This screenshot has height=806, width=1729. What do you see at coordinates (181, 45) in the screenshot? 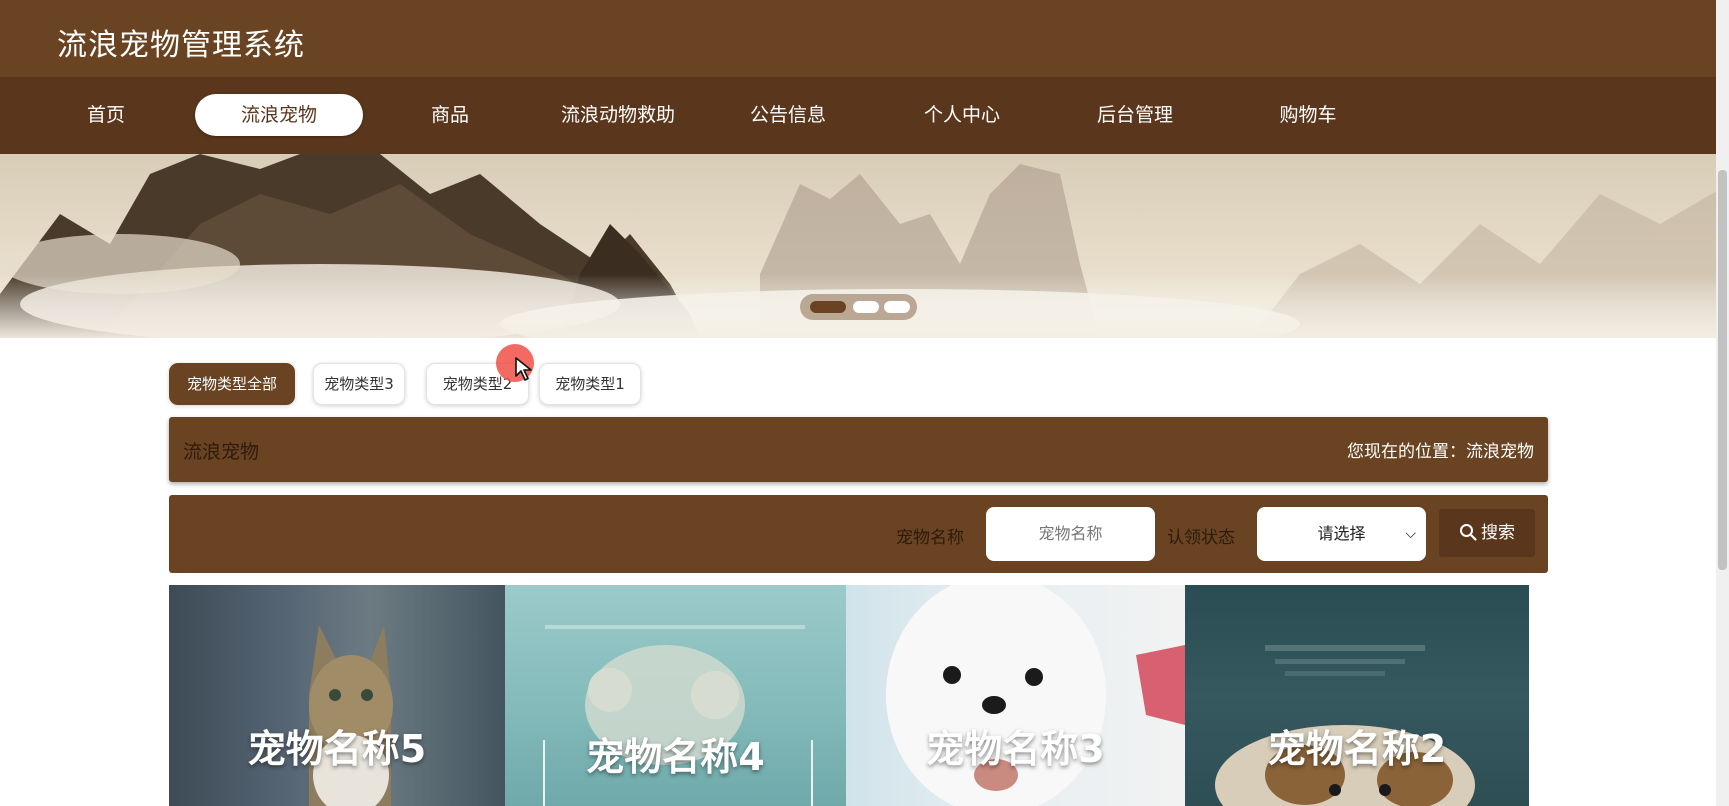
I see `site-title: 流浪宠物管理系统` at bounding box center [181, 45].